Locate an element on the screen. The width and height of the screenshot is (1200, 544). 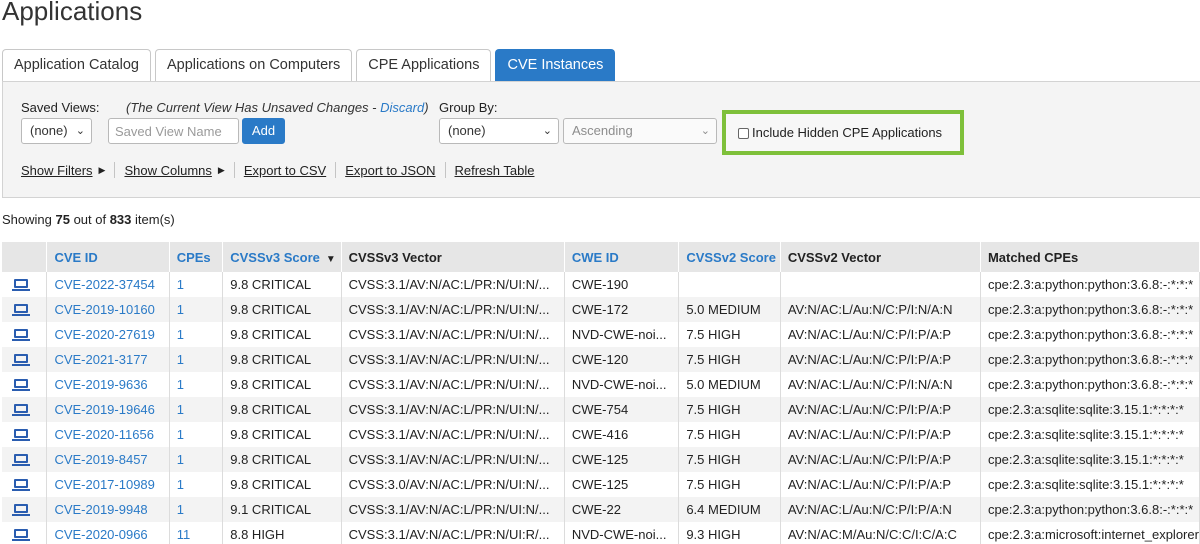
cwe-id-cell: CWE-190 is located at coordinates (622, 284).